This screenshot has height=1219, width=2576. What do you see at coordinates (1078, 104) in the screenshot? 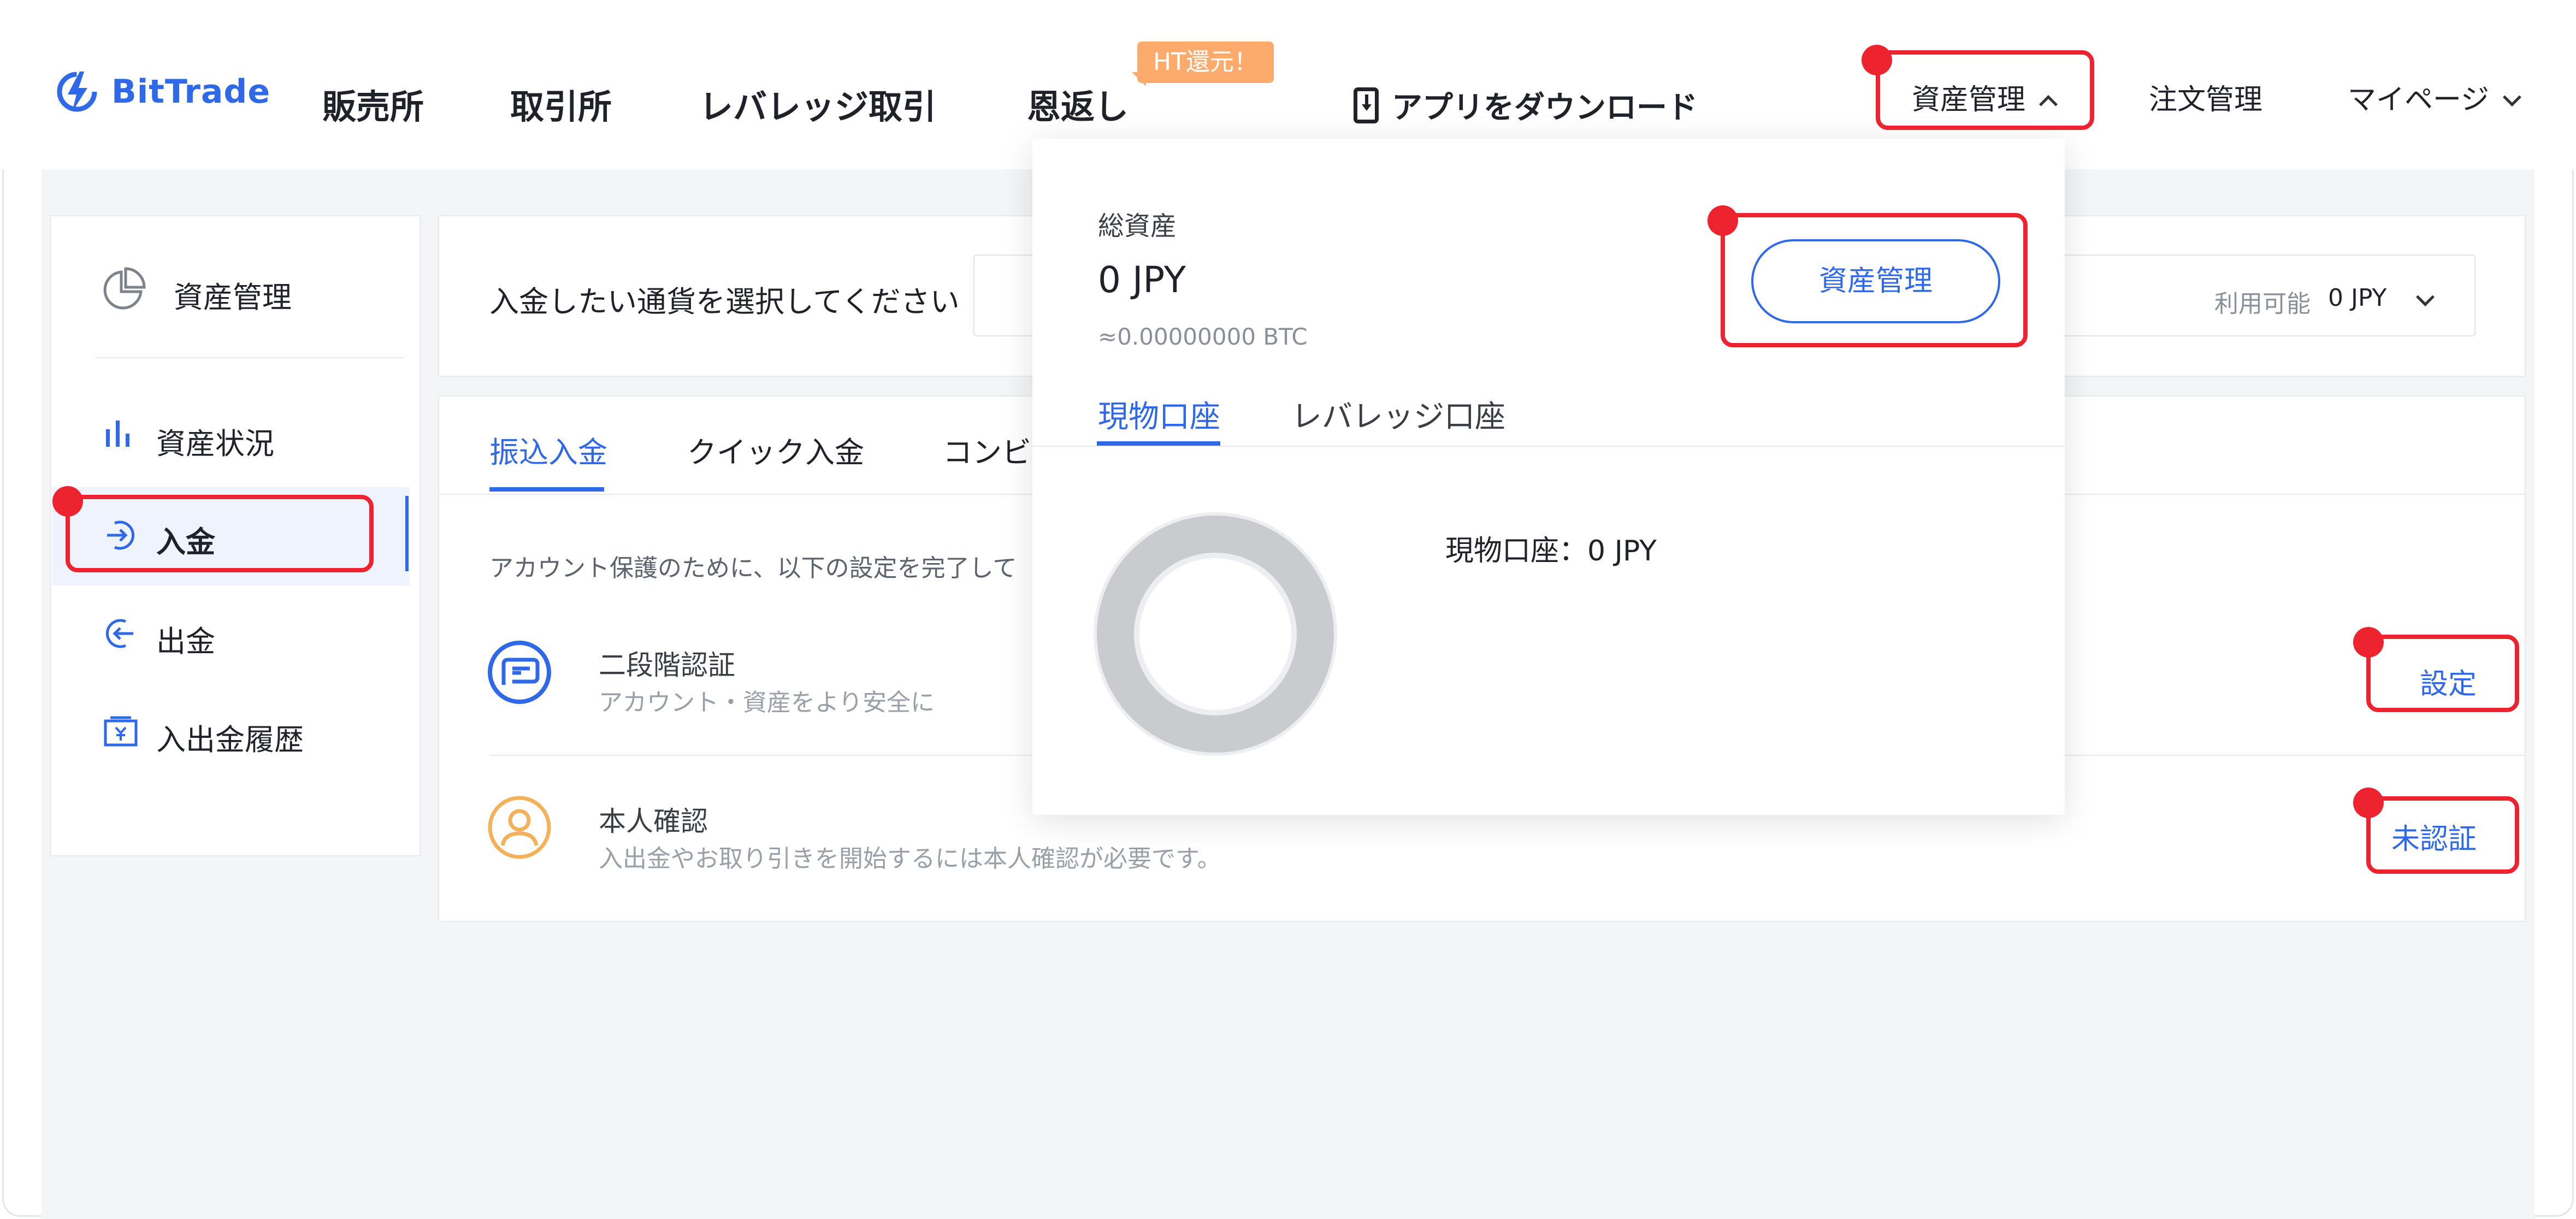
I see `nav-ongaeshi: 恩返し` at bounding box center [1078, 104].